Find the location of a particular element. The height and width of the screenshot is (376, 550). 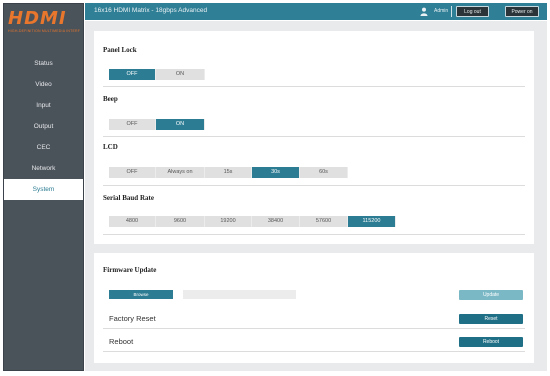

panel-lock-toggle: OFF ON is located at coordinates (157, 74).